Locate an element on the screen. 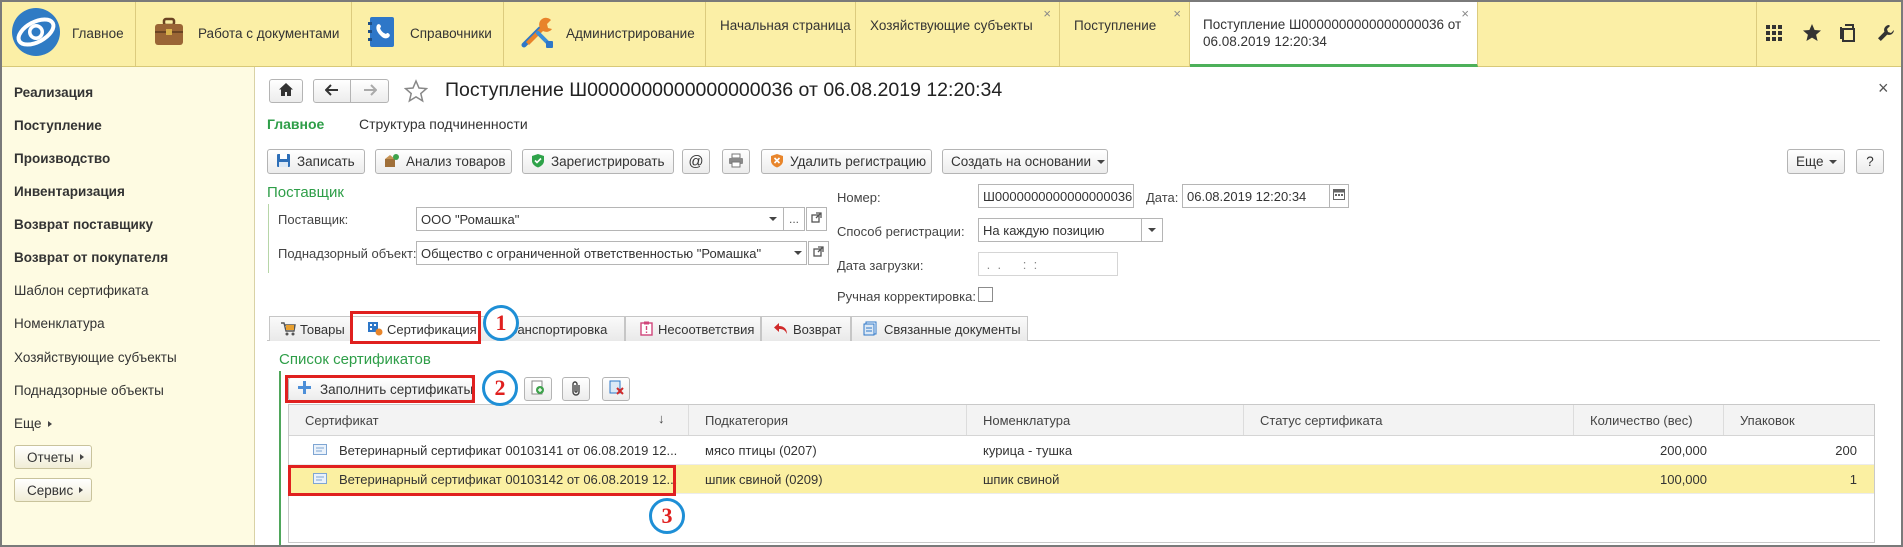  cell-subcategory: шпик свиной (0209) is located at coordinates (764, 479).